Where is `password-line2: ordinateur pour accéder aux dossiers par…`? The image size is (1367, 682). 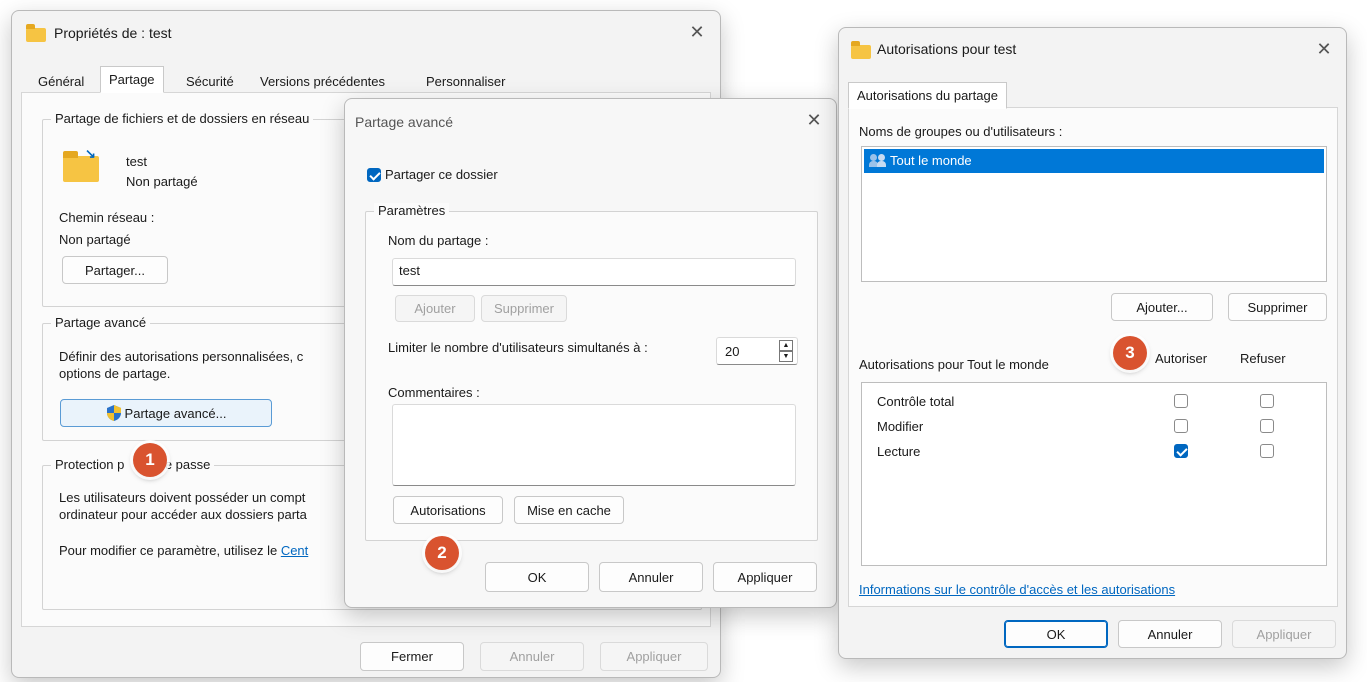
password-line2: ordinateur pour accéder aux dossiers par… is located at coordinates (183, 514).